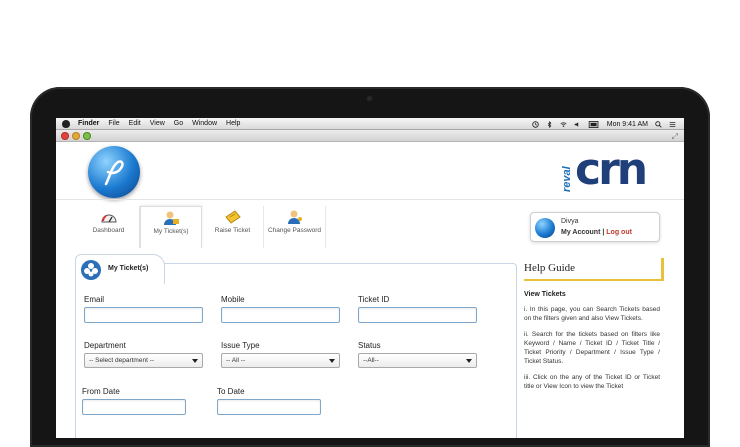 The height and width of the screenshot is (447, 740). Describe the element at coordinates (232, 230) in the screenshot. I see `nav-raise-ticket-label: Raise Ticket` at that location.